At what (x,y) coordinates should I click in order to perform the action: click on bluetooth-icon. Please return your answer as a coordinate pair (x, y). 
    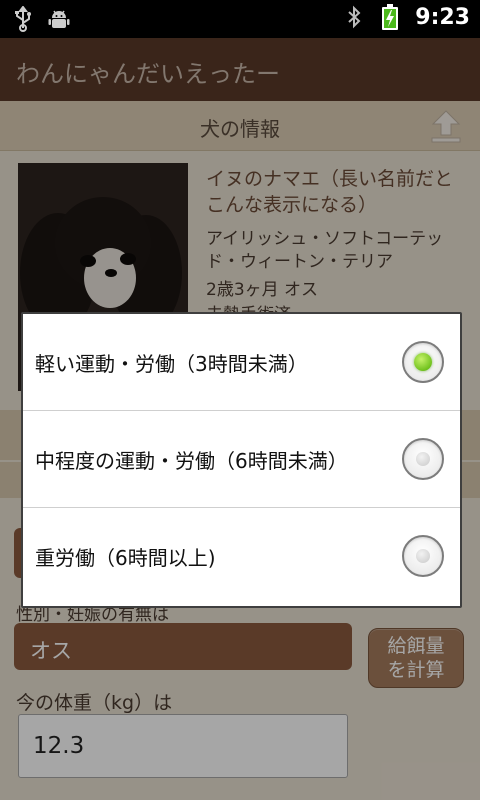
    Looking at the image, I should click on (354, 17).